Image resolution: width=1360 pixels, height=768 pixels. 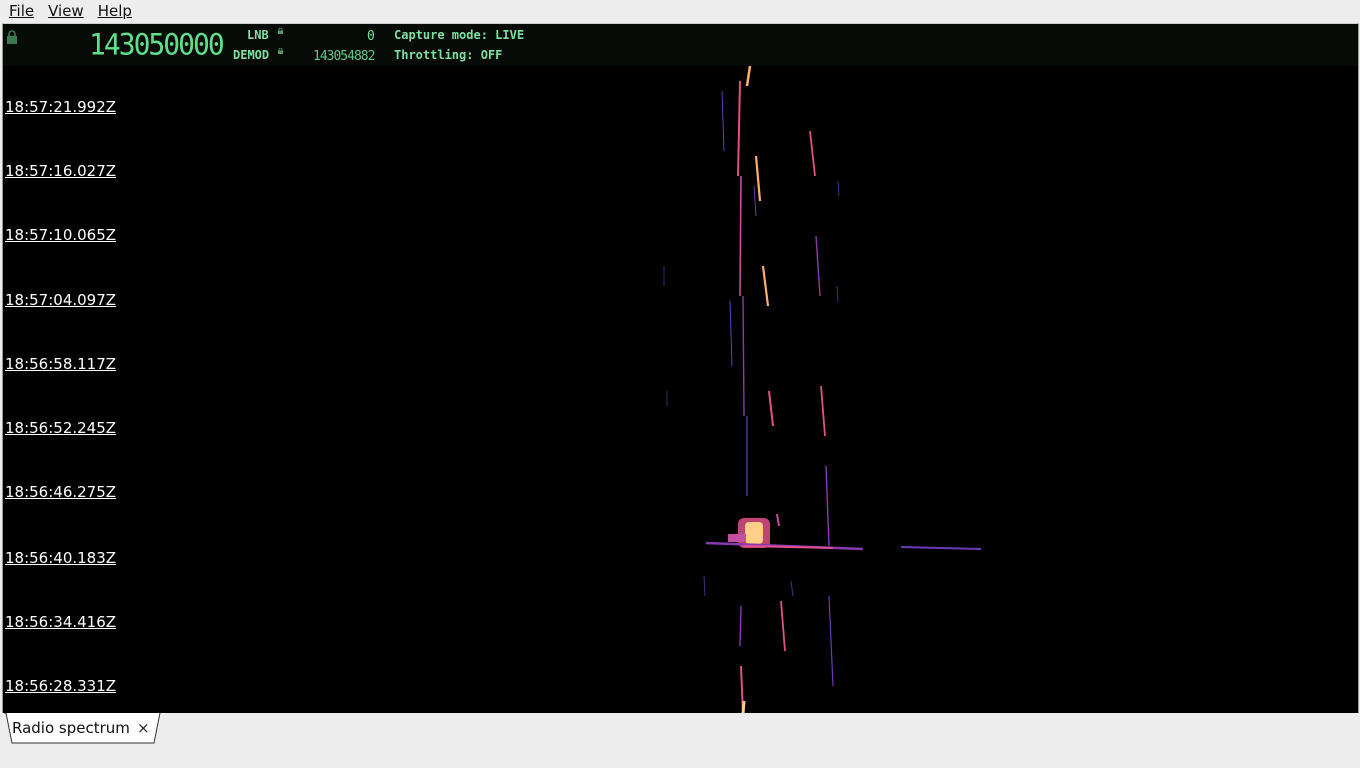 What do you see at coordinates (280, 31) in the screenshot?
I see `lnb-lock-icon` at bounding box center [280, 31].